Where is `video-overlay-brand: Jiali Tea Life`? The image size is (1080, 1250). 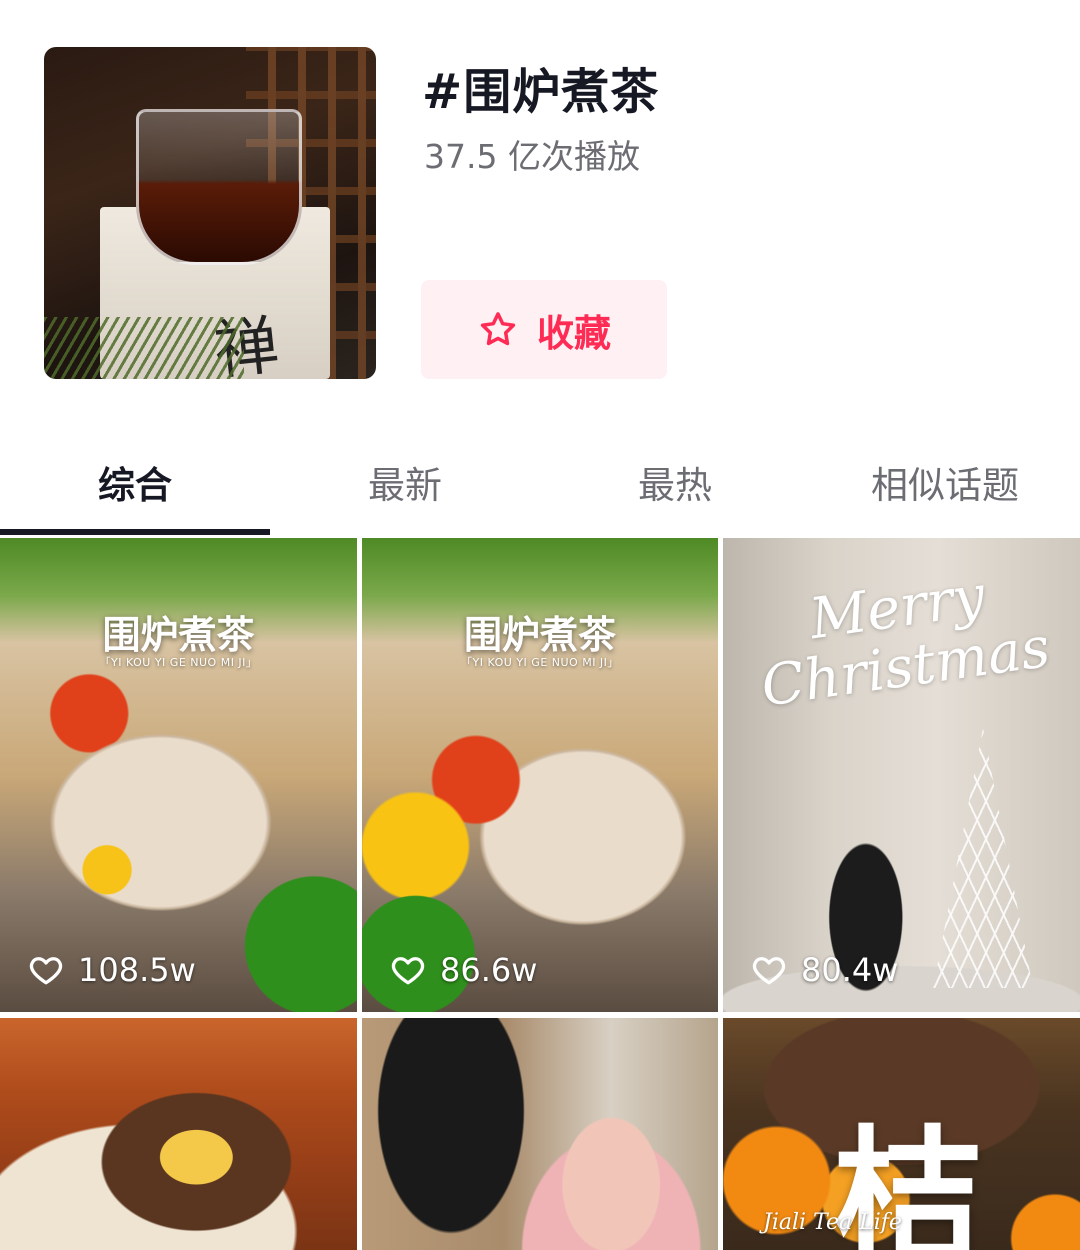 video-overlay-brand: Jiali Tea Life is located at coordinates (832, 1222).